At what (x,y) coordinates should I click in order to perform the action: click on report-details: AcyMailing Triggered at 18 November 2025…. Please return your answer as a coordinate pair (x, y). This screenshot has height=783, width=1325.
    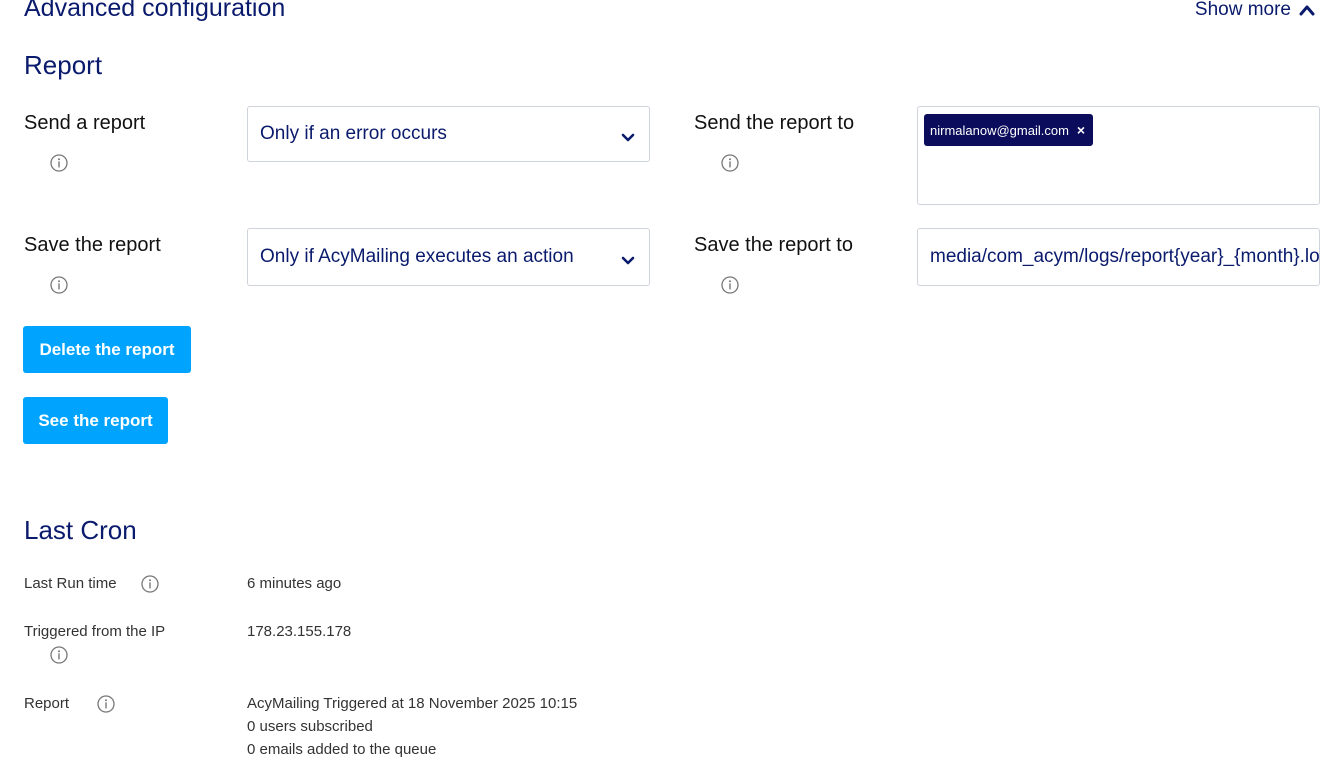
    Looking at the image, I should click on (412, 726).